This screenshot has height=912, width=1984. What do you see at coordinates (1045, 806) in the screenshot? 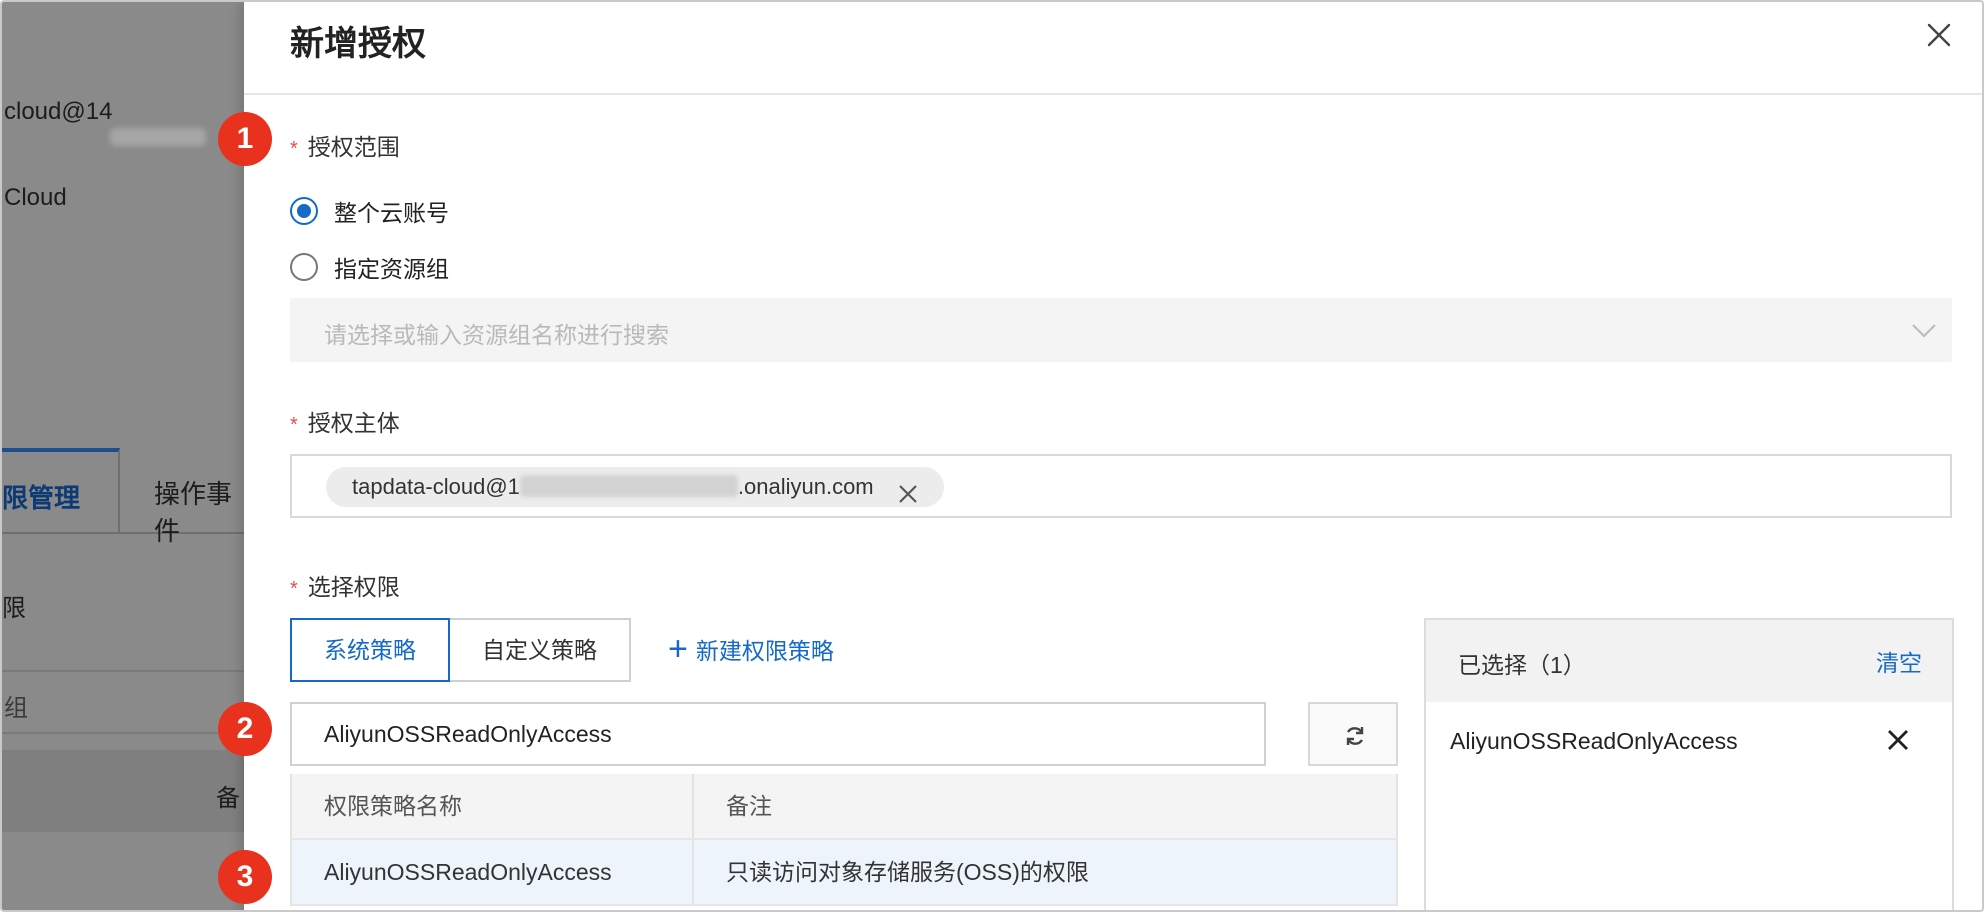
I see `column-header-note: 备注` at bounding box center [1045, 806].